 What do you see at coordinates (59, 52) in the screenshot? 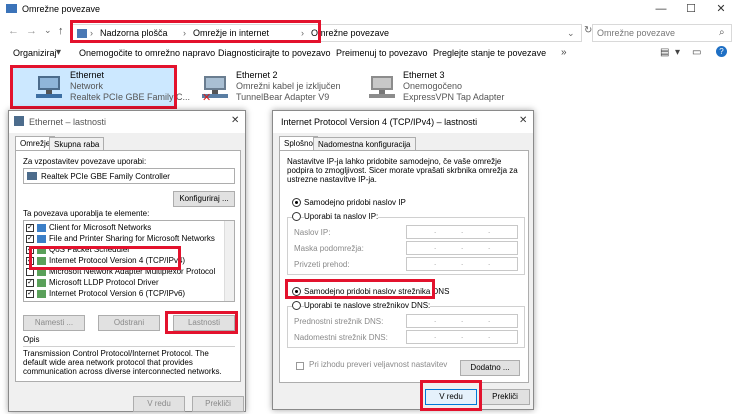
I see `organize-dropdown-icon: ▾` at bounding box center [59, 52].